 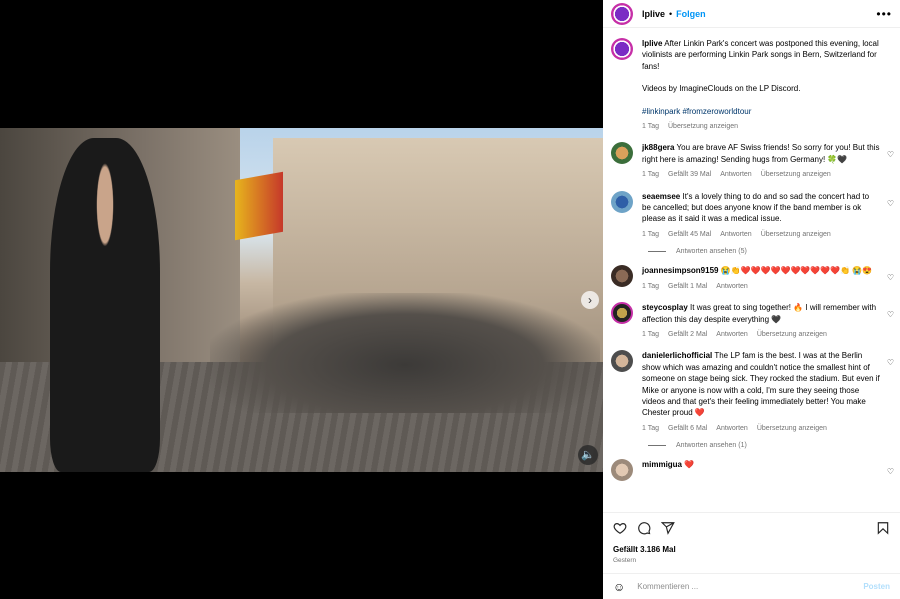 I want to click on comment-username: seaemsee, so click(x=661, y=196).